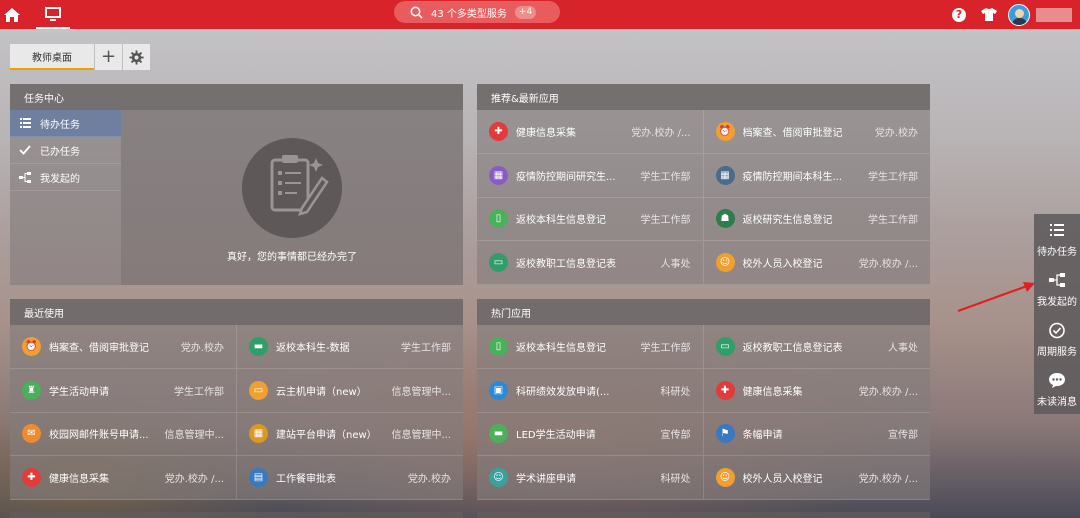 This screenshot has height=518, width=1080. What do you see at coordinates (725, 175) in the screenshot?
I see `building-icon: ▦` at bounding box center [725, 175].